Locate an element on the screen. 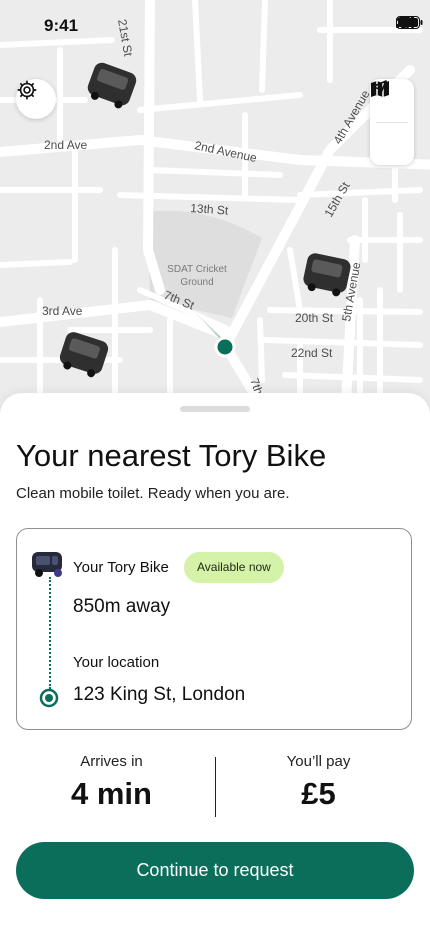 The height and width of the screenshot is (931, 430). status-bar: 9:41 is located at coordinates (215, 25).